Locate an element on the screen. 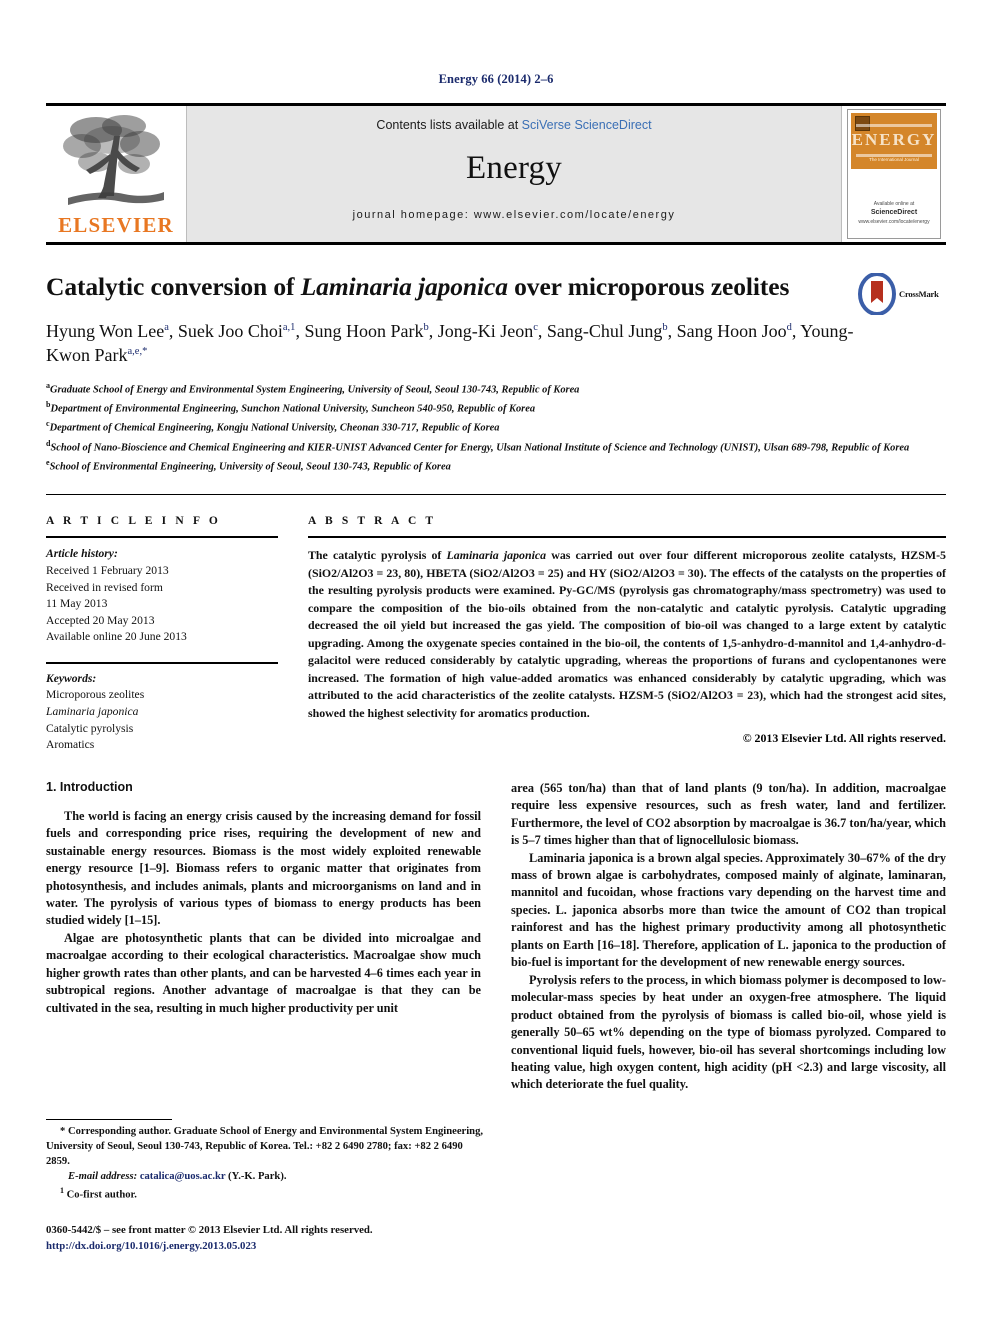 This screenshot has height=1323, width=992. author-affil-marker: a,1 is located at coordinates (289, 328).